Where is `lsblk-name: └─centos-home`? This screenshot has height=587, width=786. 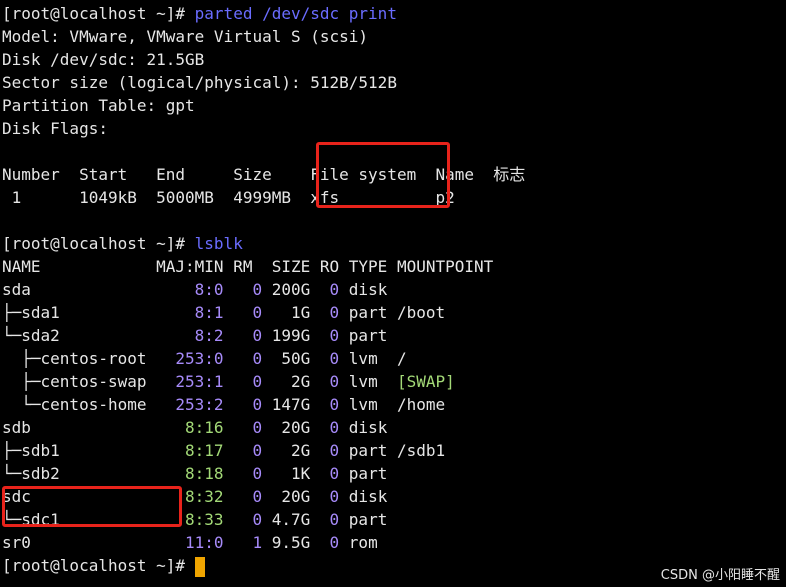
lsblk-name: └─centos-home is located at coordinates (79, 404).